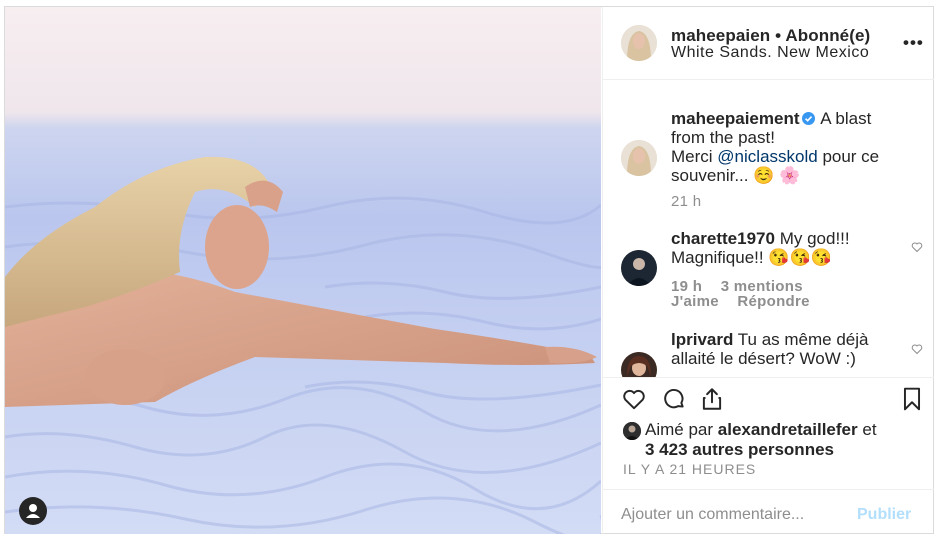 The image size is (938, 540). What do you see at coordinates (674, 399) in the screenshot?
I see `comment-icon` at bounding box center [674, 399].